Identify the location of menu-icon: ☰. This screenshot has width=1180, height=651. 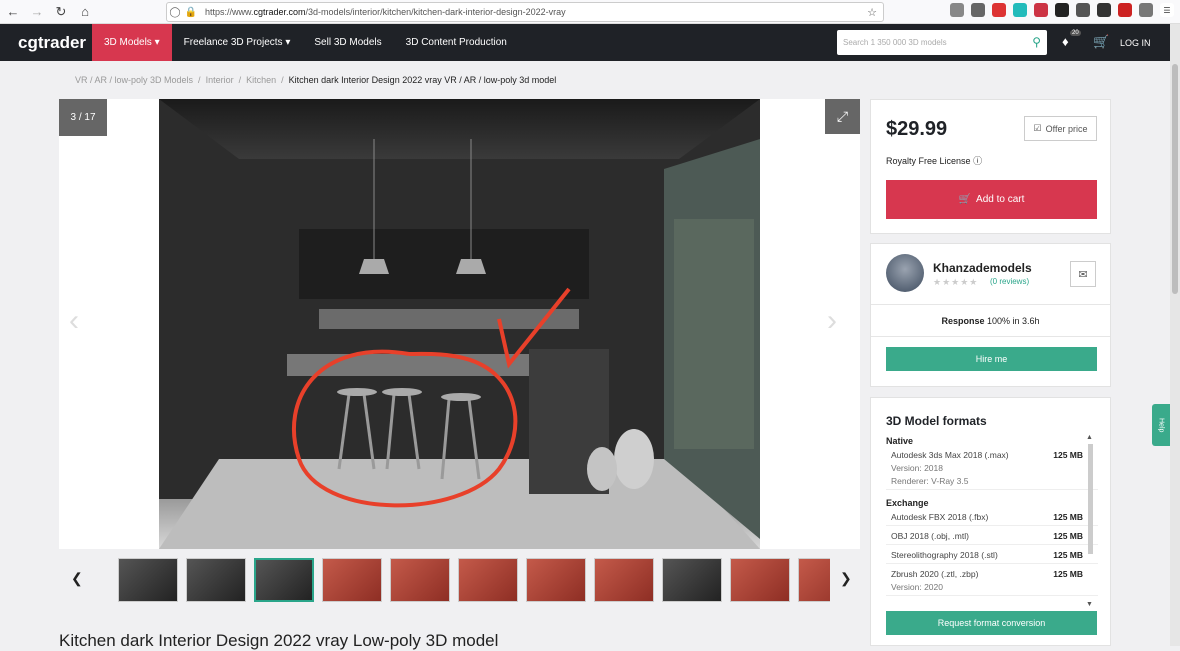
(1167, 10).